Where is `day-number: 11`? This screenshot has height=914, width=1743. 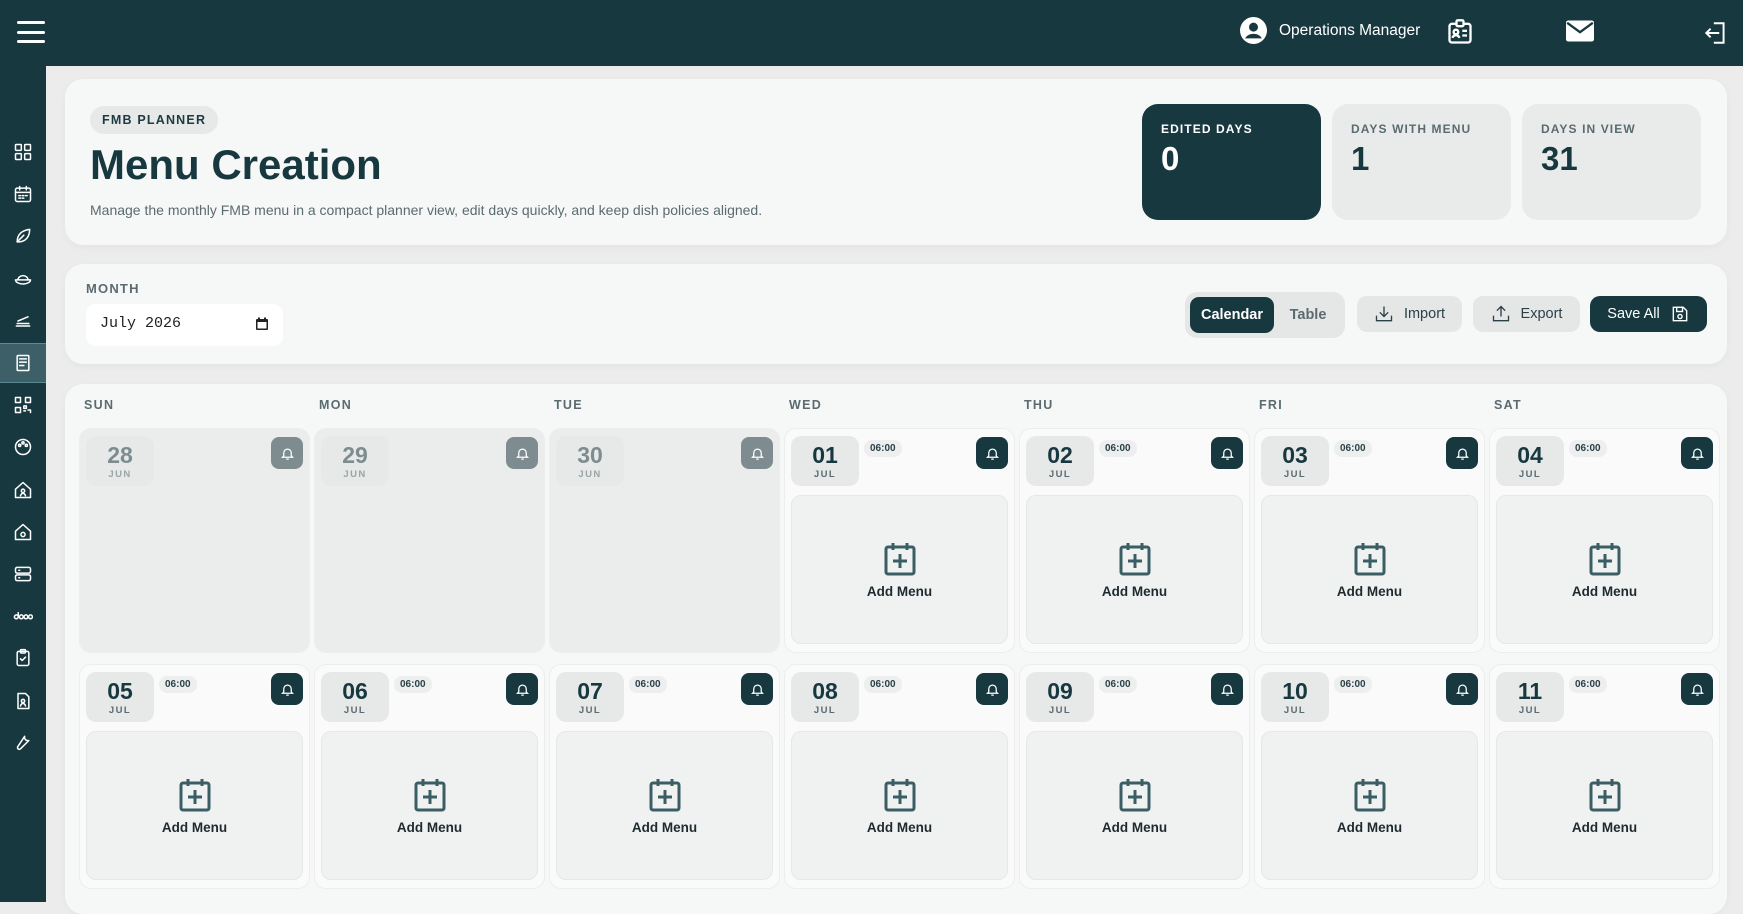
day-number: 11 is located at coordinates (1530, 691).